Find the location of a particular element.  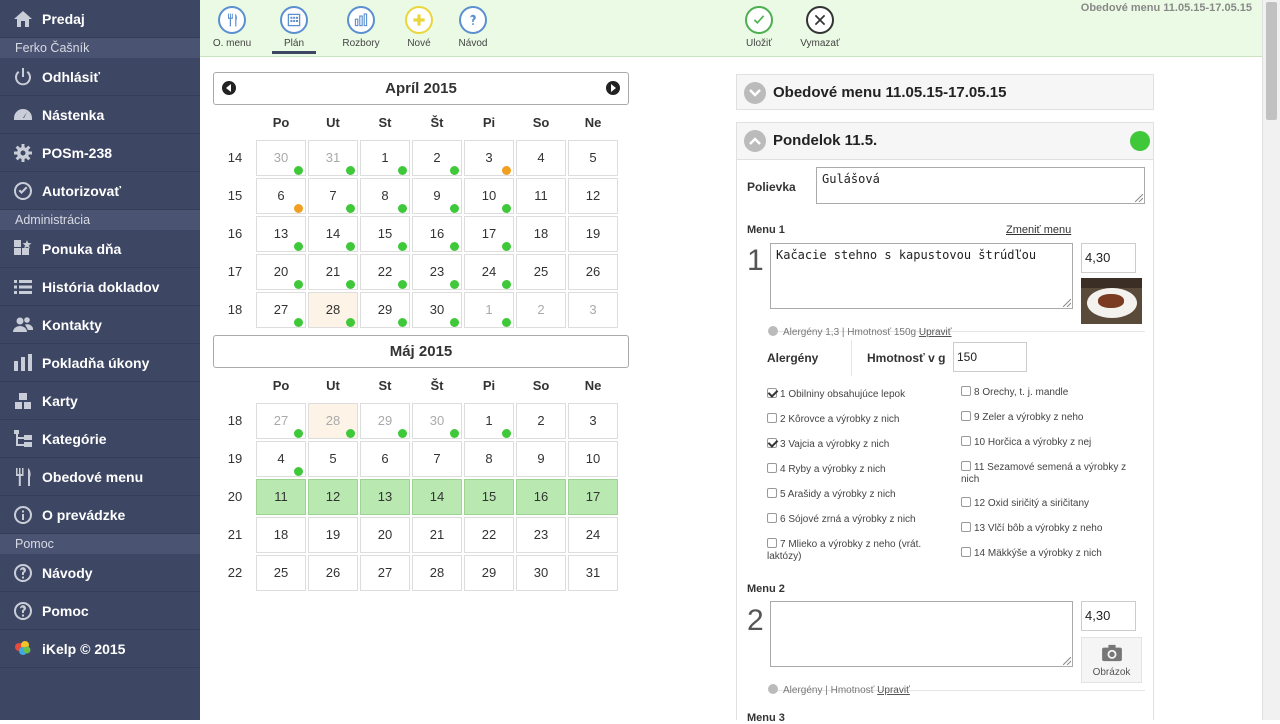

checkbox-checked-icon is located at coordinates (772, 443).